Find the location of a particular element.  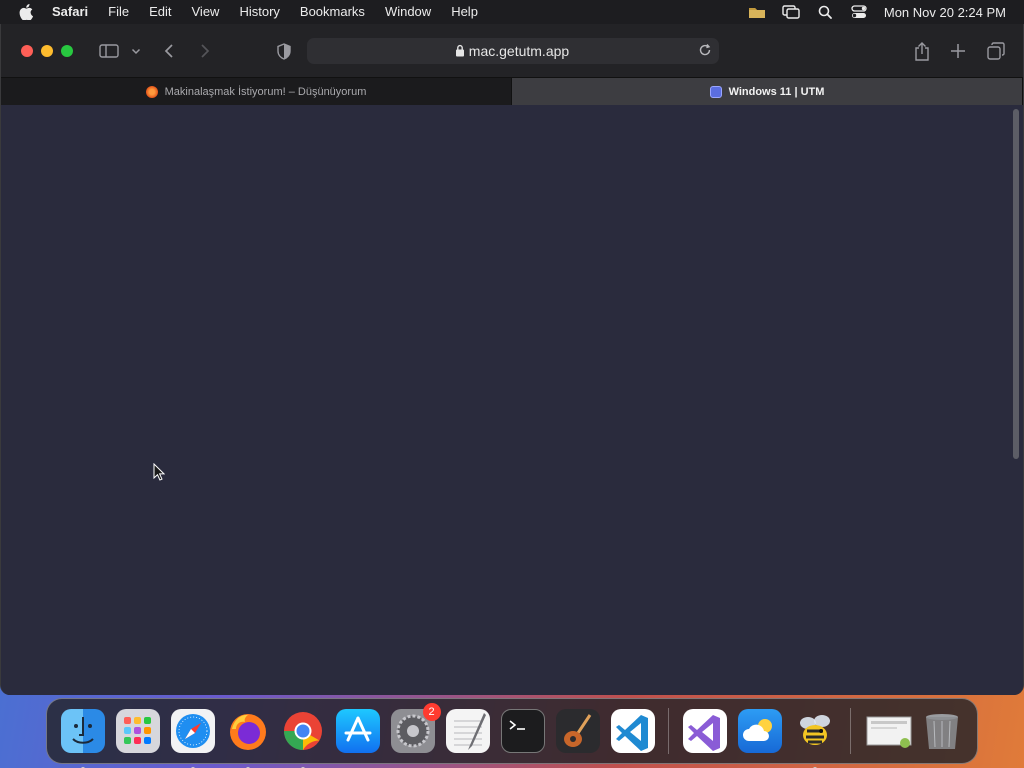

address-bar: mac.getutm.app is located at coordinates (513, 51).